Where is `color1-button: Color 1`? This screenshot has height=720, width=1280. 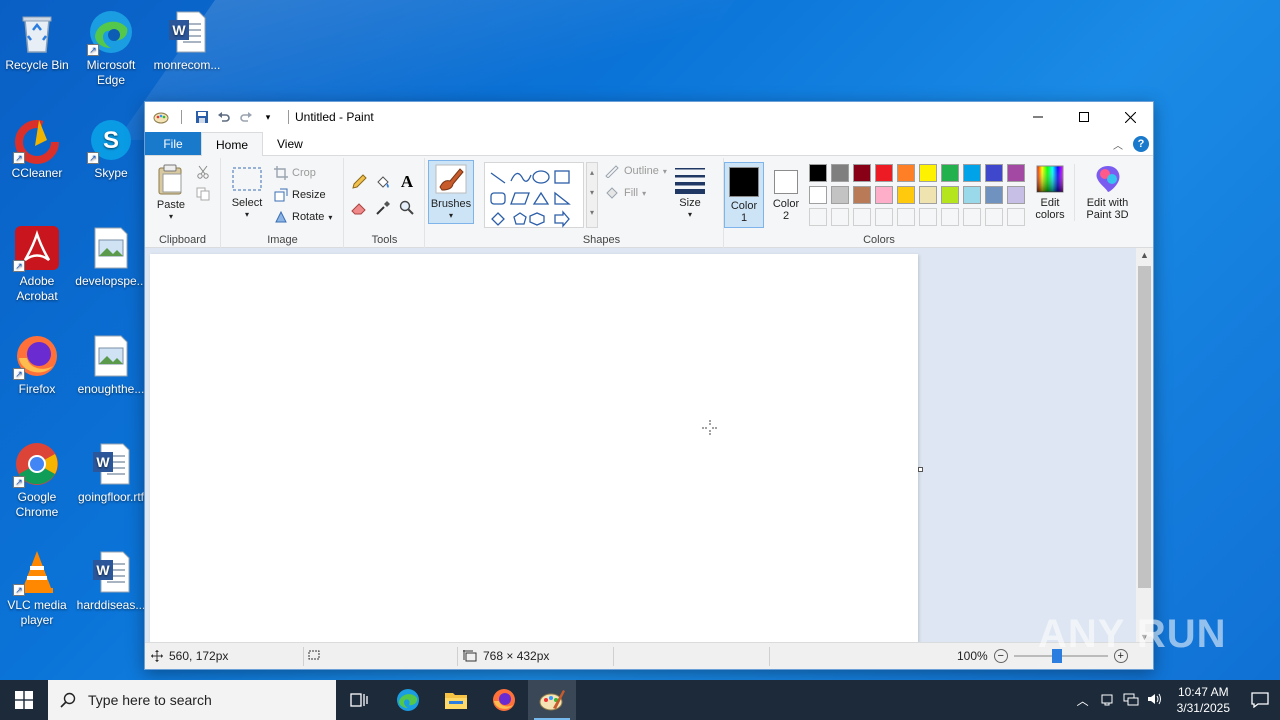 color1-button: Color 1 is located at coordinates (744, 195).